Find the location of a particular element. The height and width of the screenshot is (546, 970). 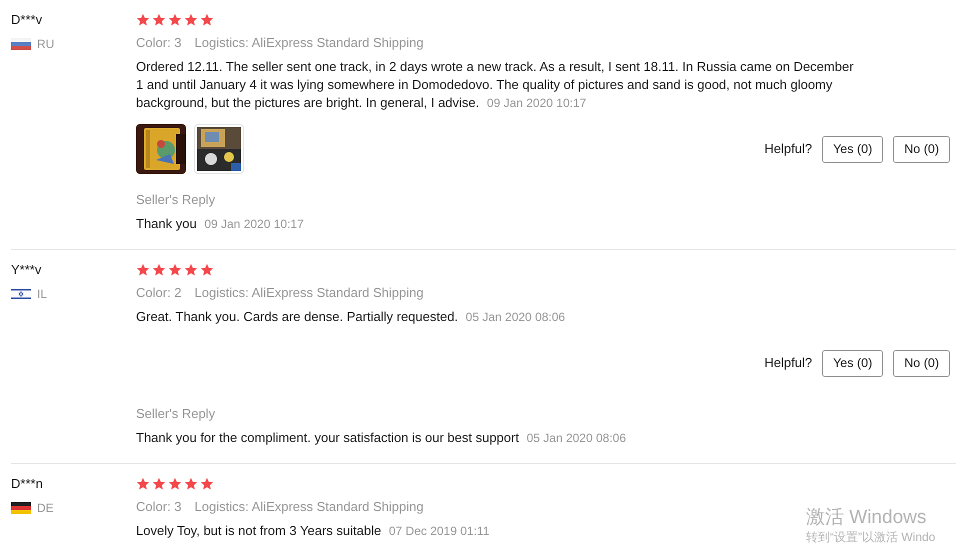

country-code: IL is located at coordinates (42, 294).